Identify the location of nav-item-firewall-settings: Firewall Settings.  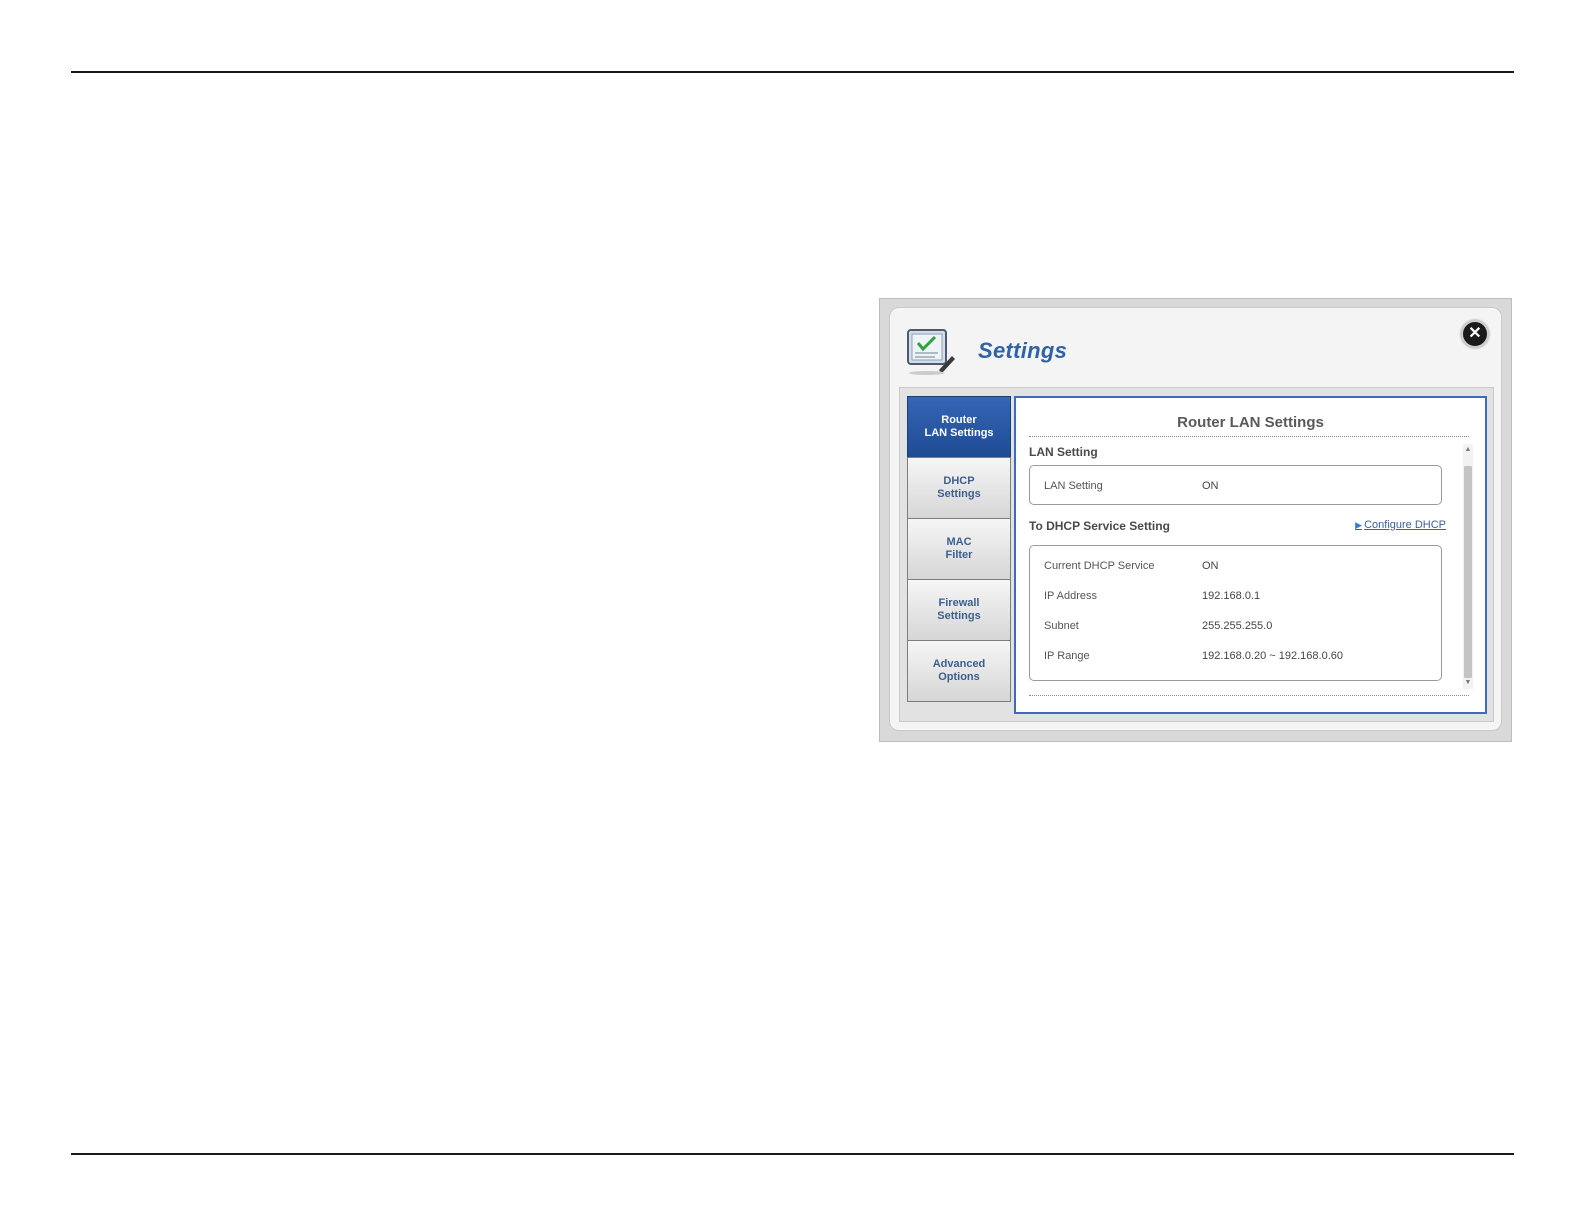
(959, 610).